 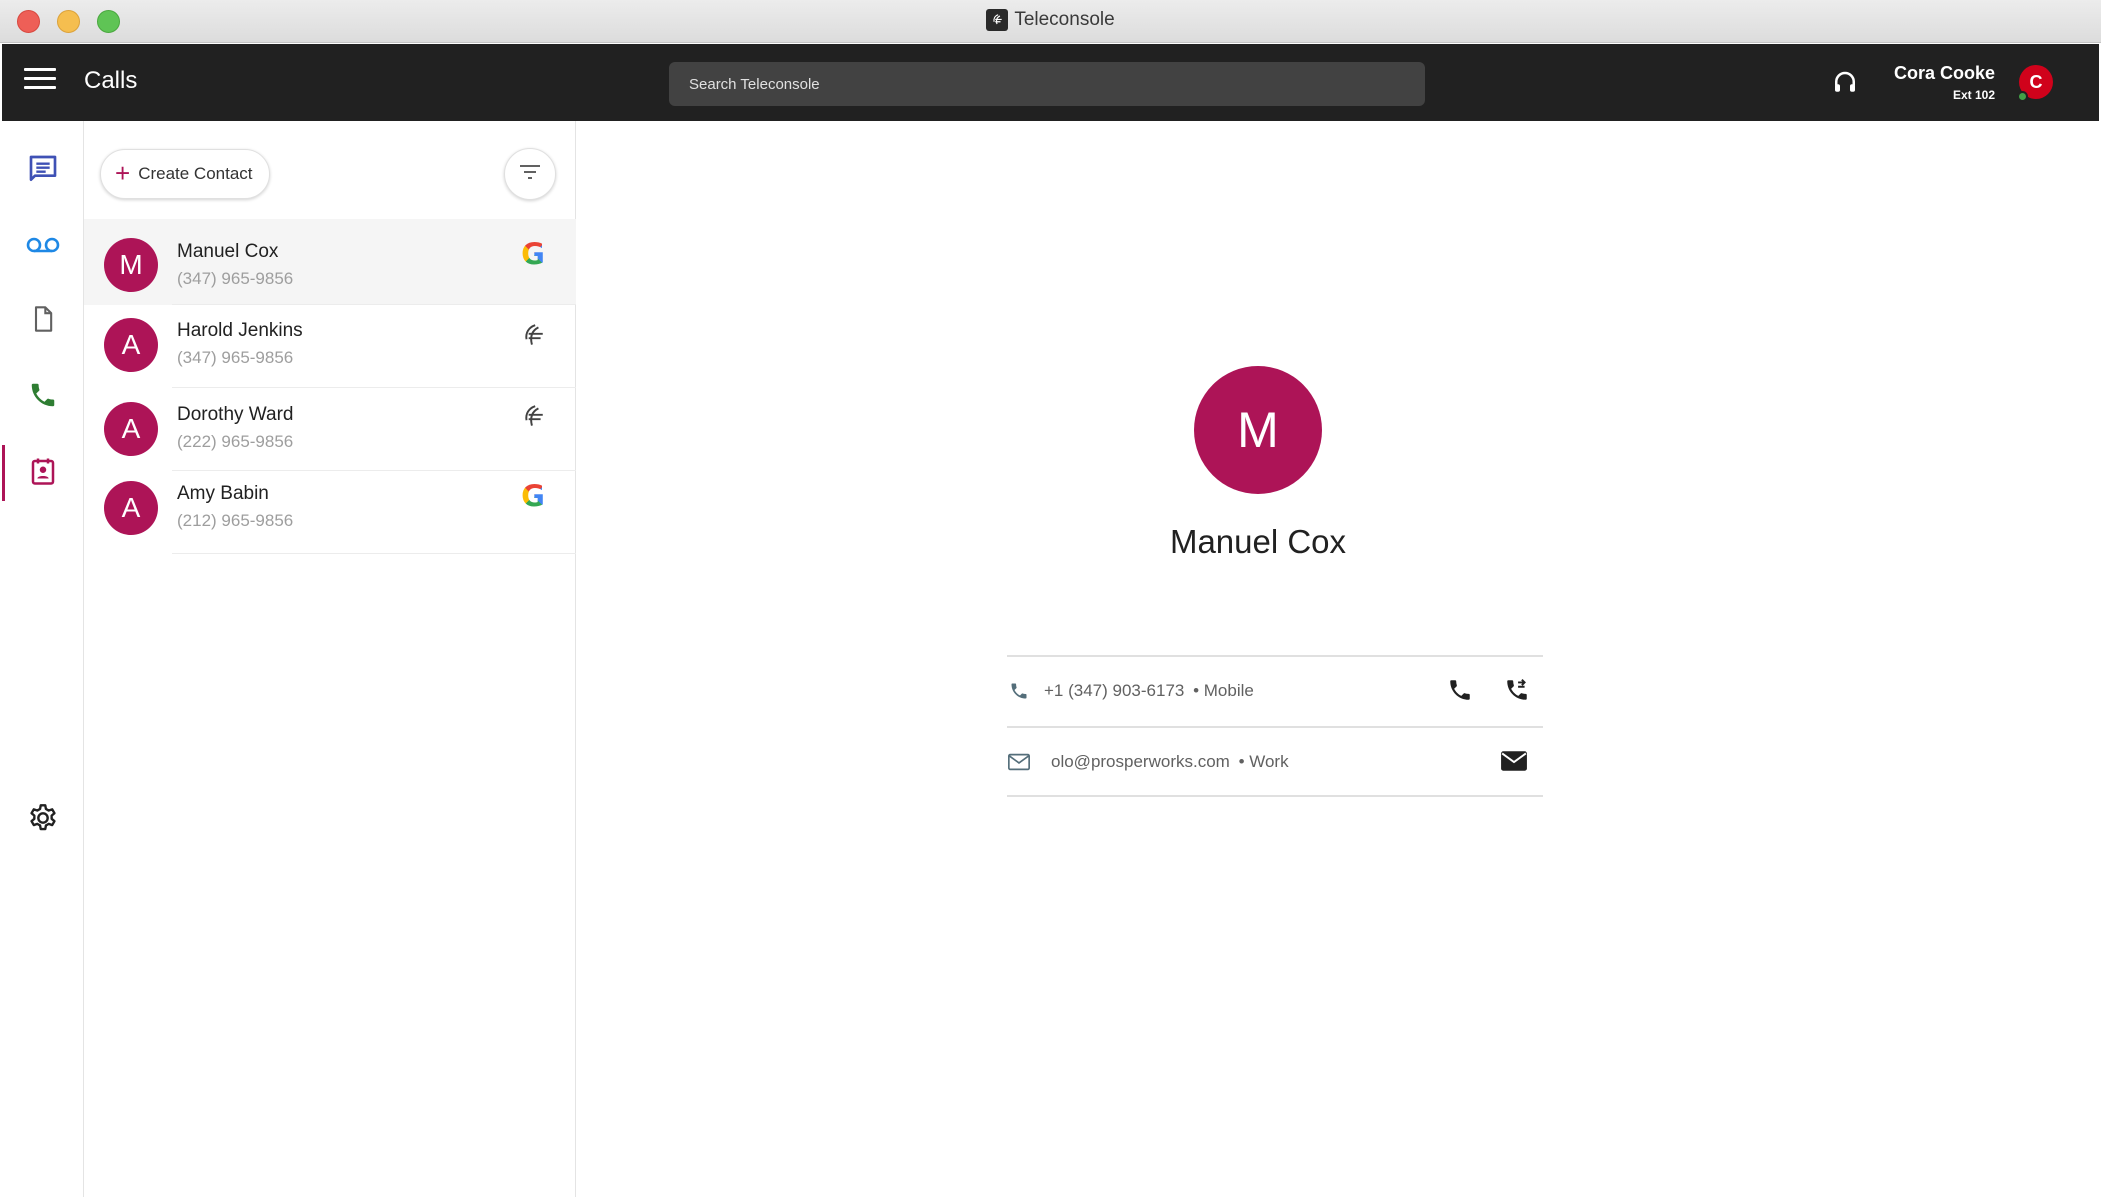 I want to click on phone-row: +1 (347) 903-6173 • Mobile, so click(x=1275, y=690).